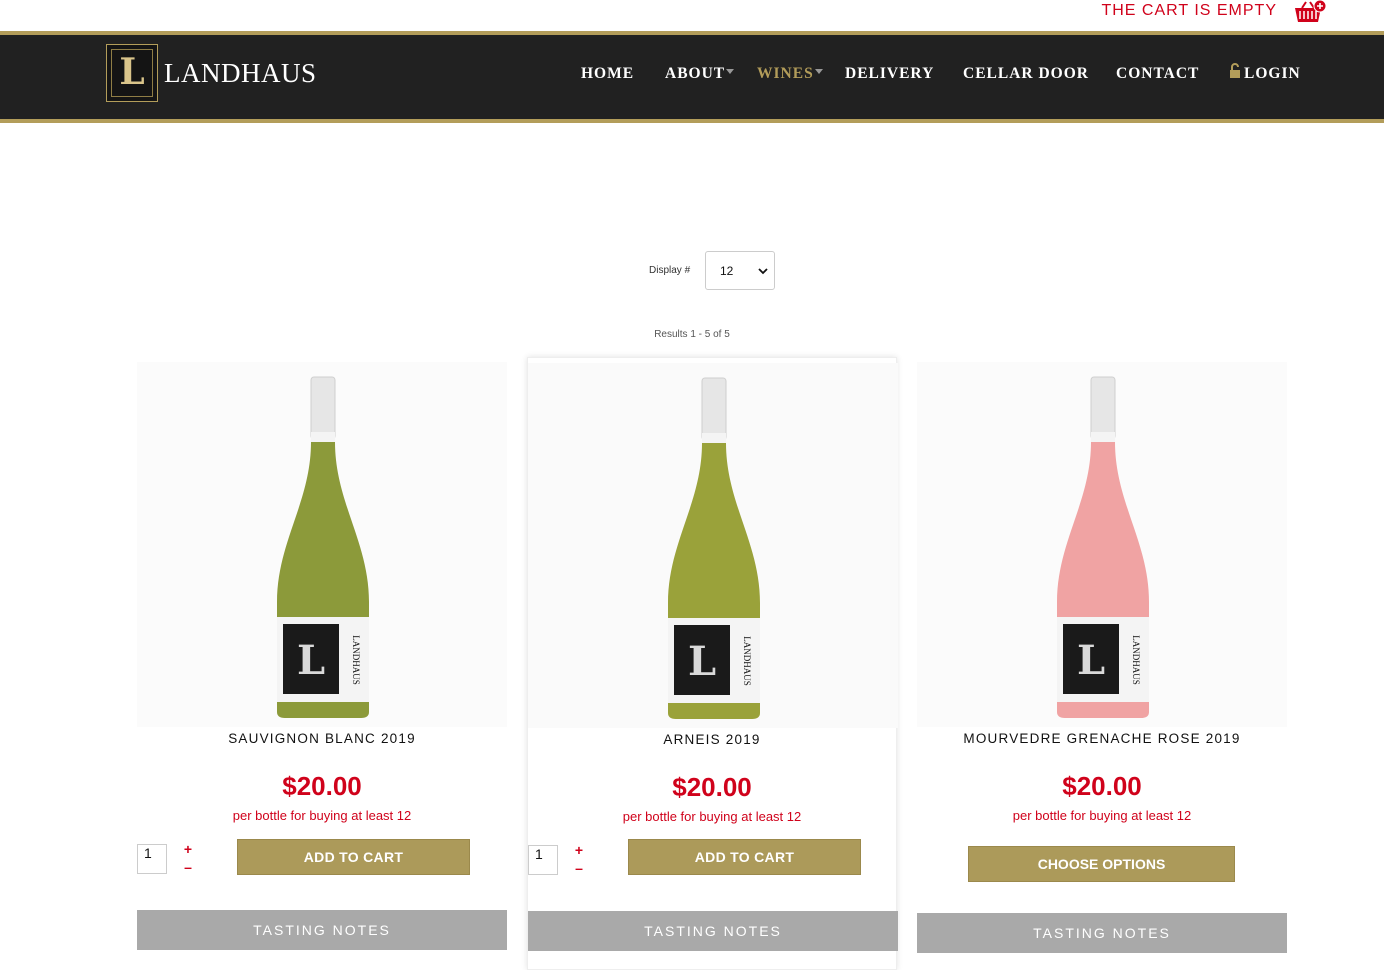 Image resolution: width=1384 pixels, height=970 pixels. Describe the element at coordinates (1189, 11) in the screenshot. I see `cart-status: THE CART IS EMPTY` at that location.